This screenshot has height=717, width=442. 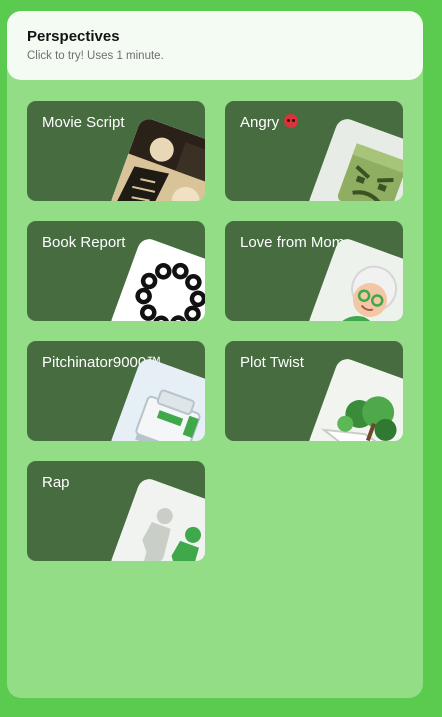 I want to click on card-rap: Rap, so click(x=116, y=511).